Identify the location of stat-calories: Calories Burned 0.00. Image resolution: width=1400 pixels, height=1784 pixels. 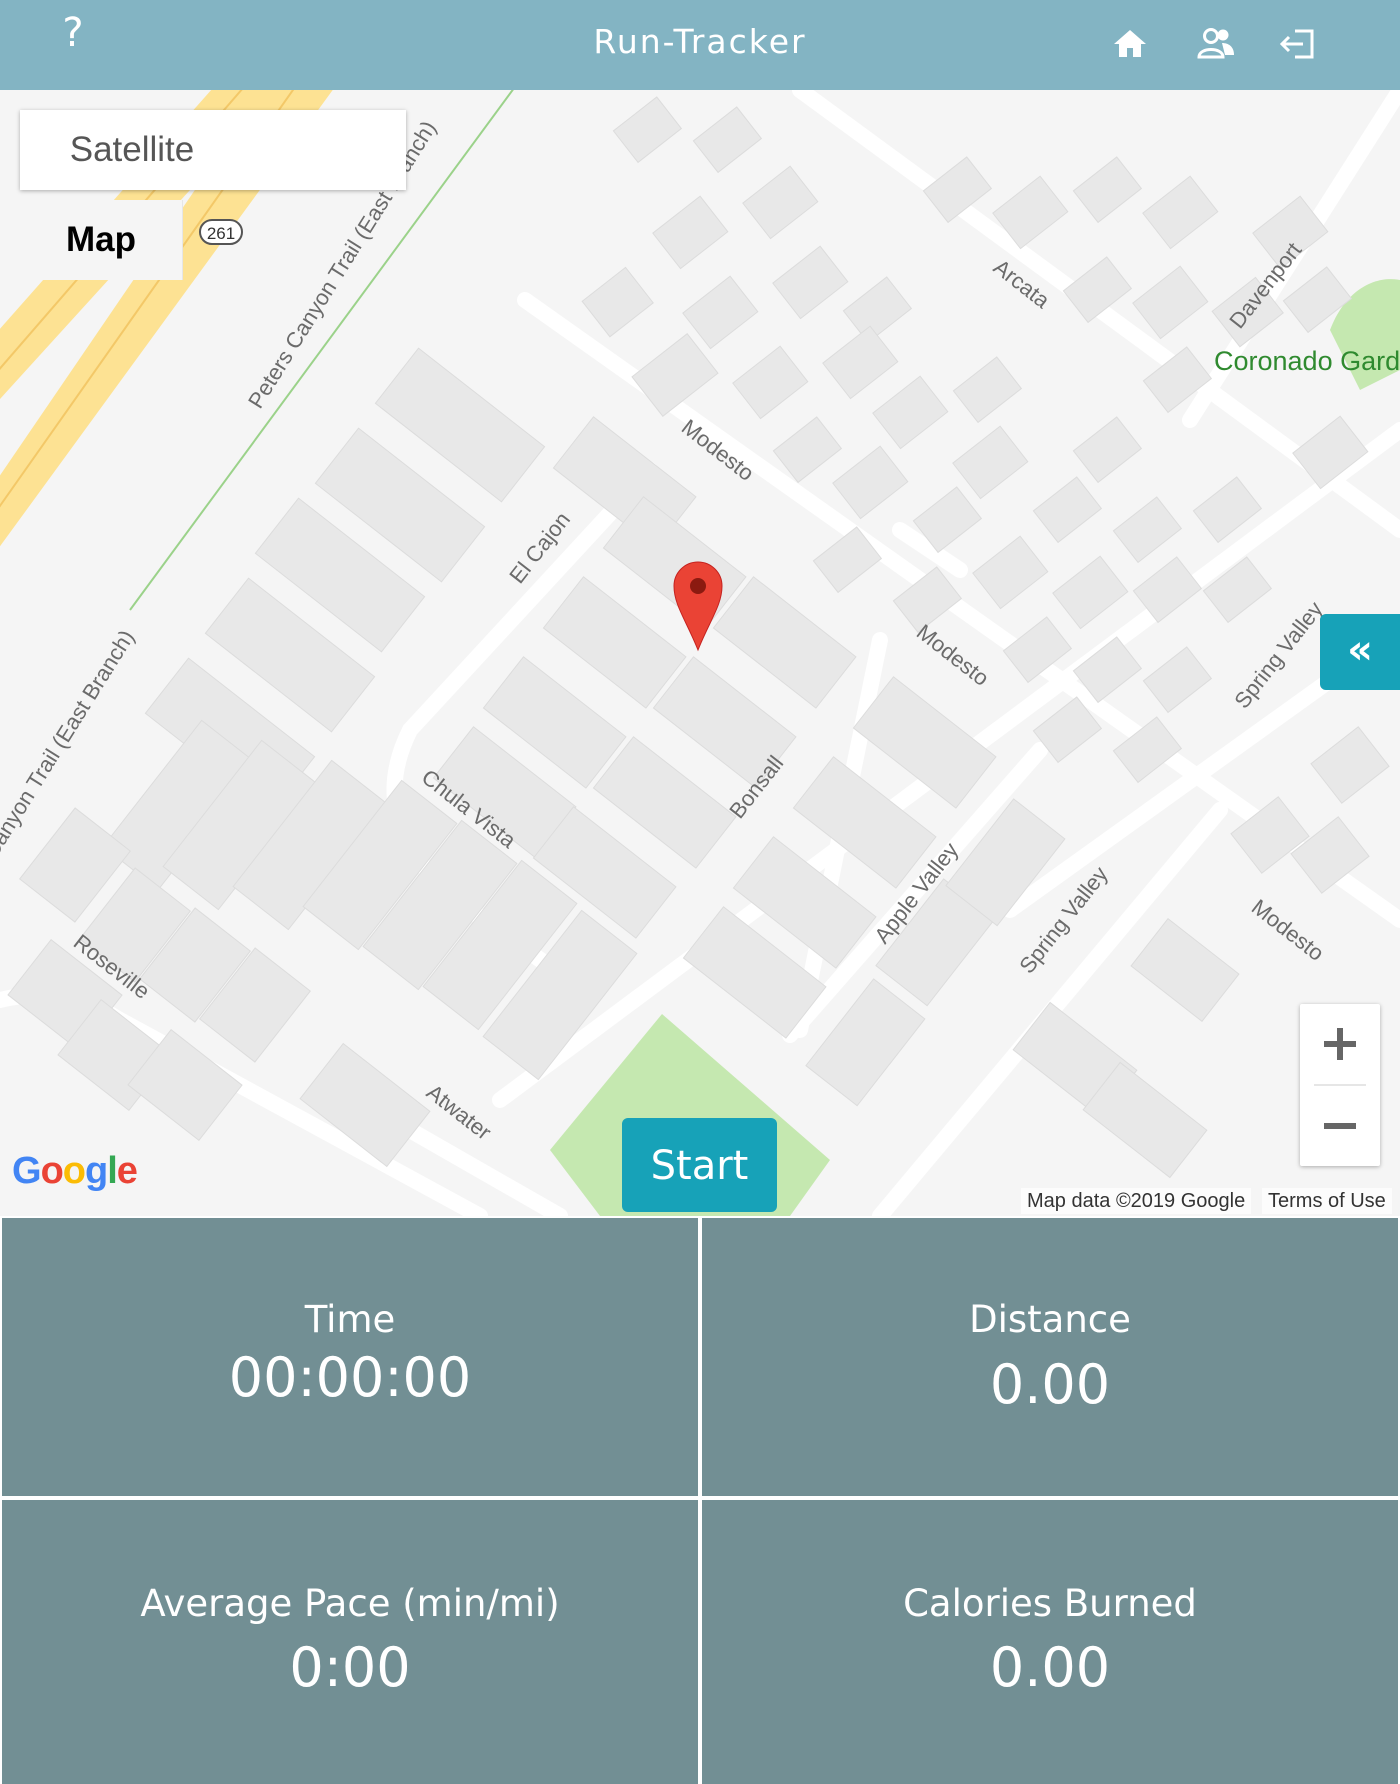
(1050, 1642).